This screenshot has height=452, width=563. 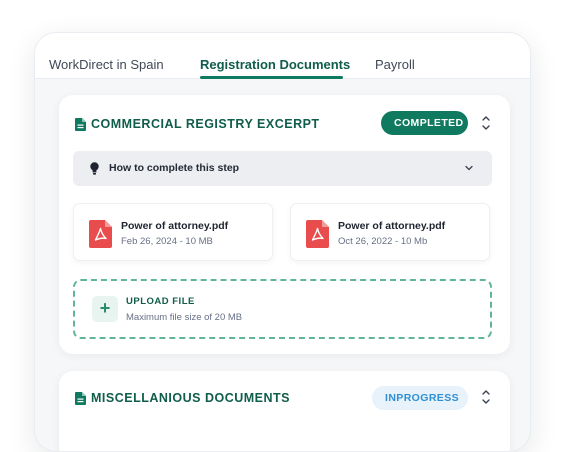 I want to click on tab-payroll: Payroll, so click(x=395, y=64).